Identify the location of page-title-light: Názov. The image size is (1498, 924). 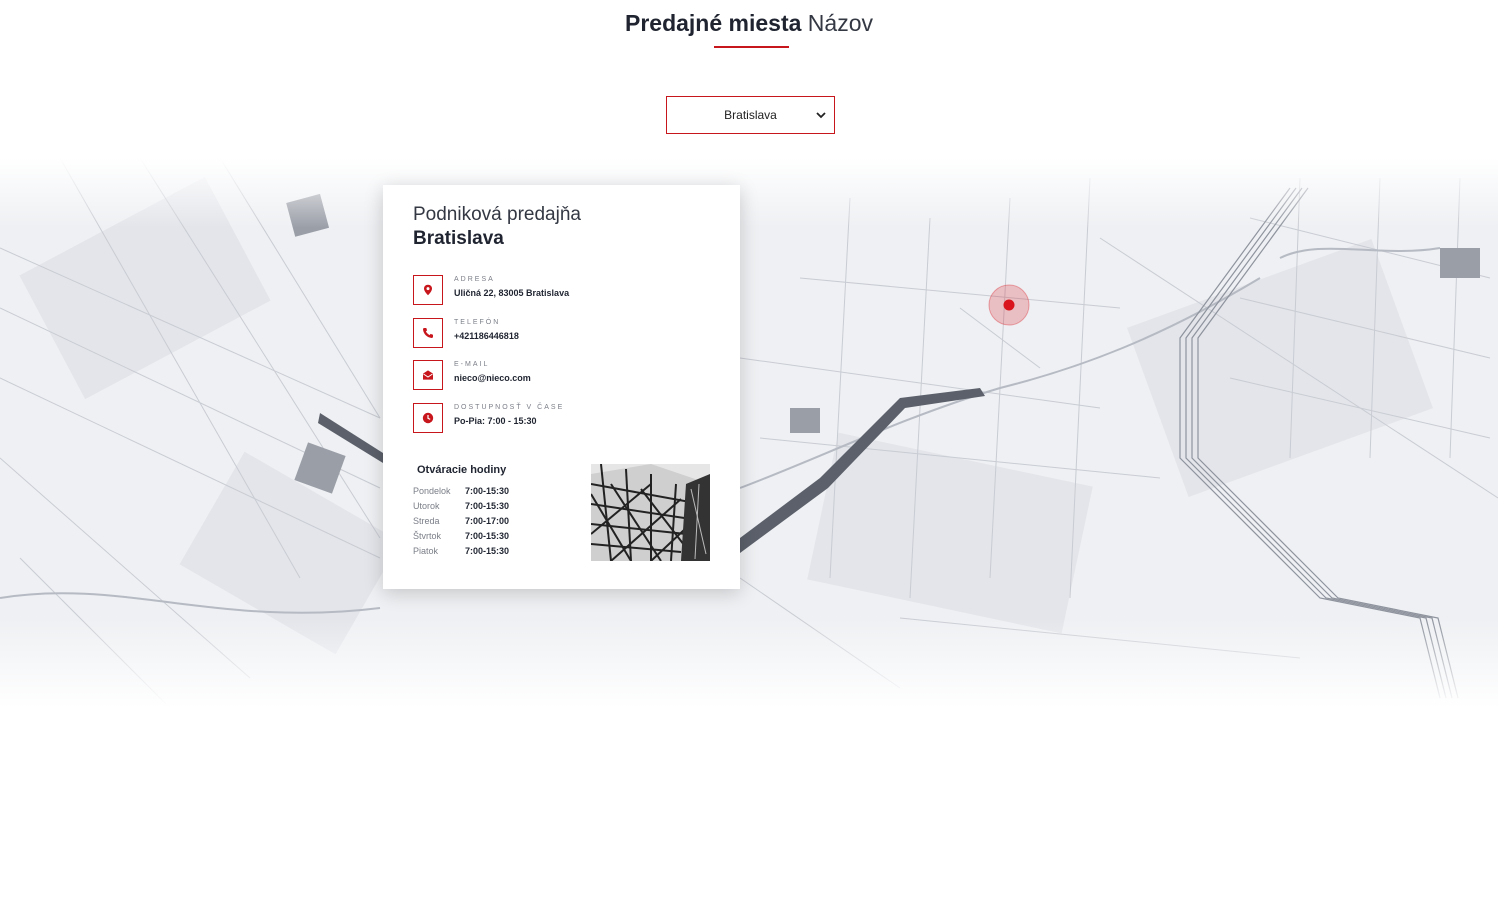
(840, 23).